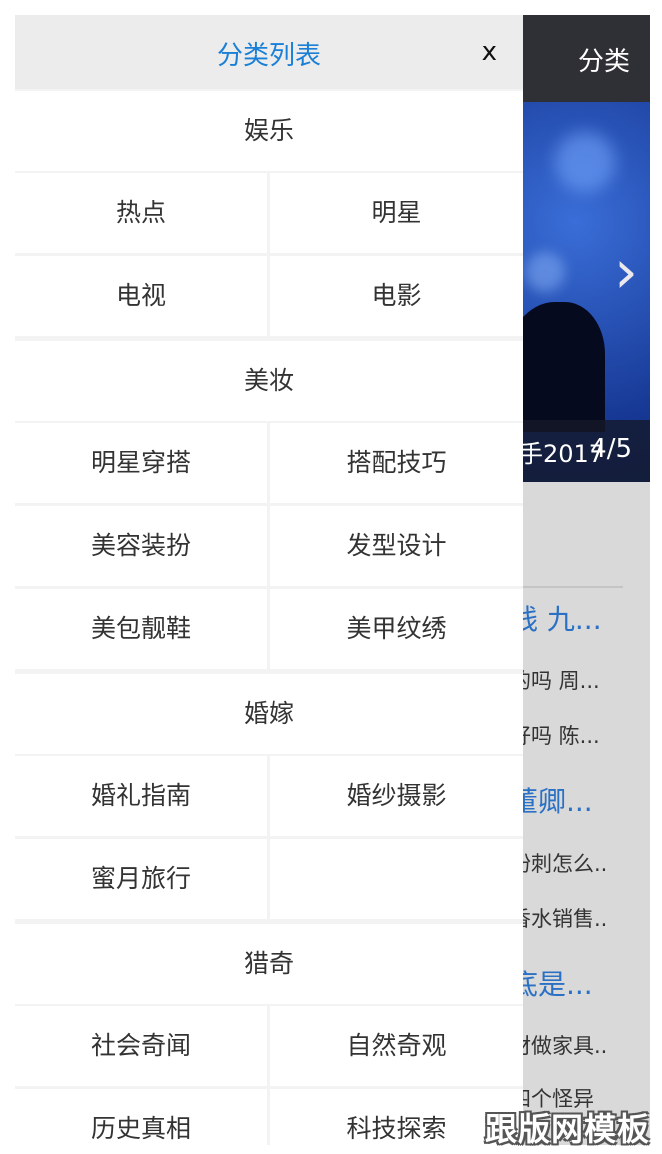  I want to click on category-item: 婚纱摄影, so click(396, 796).